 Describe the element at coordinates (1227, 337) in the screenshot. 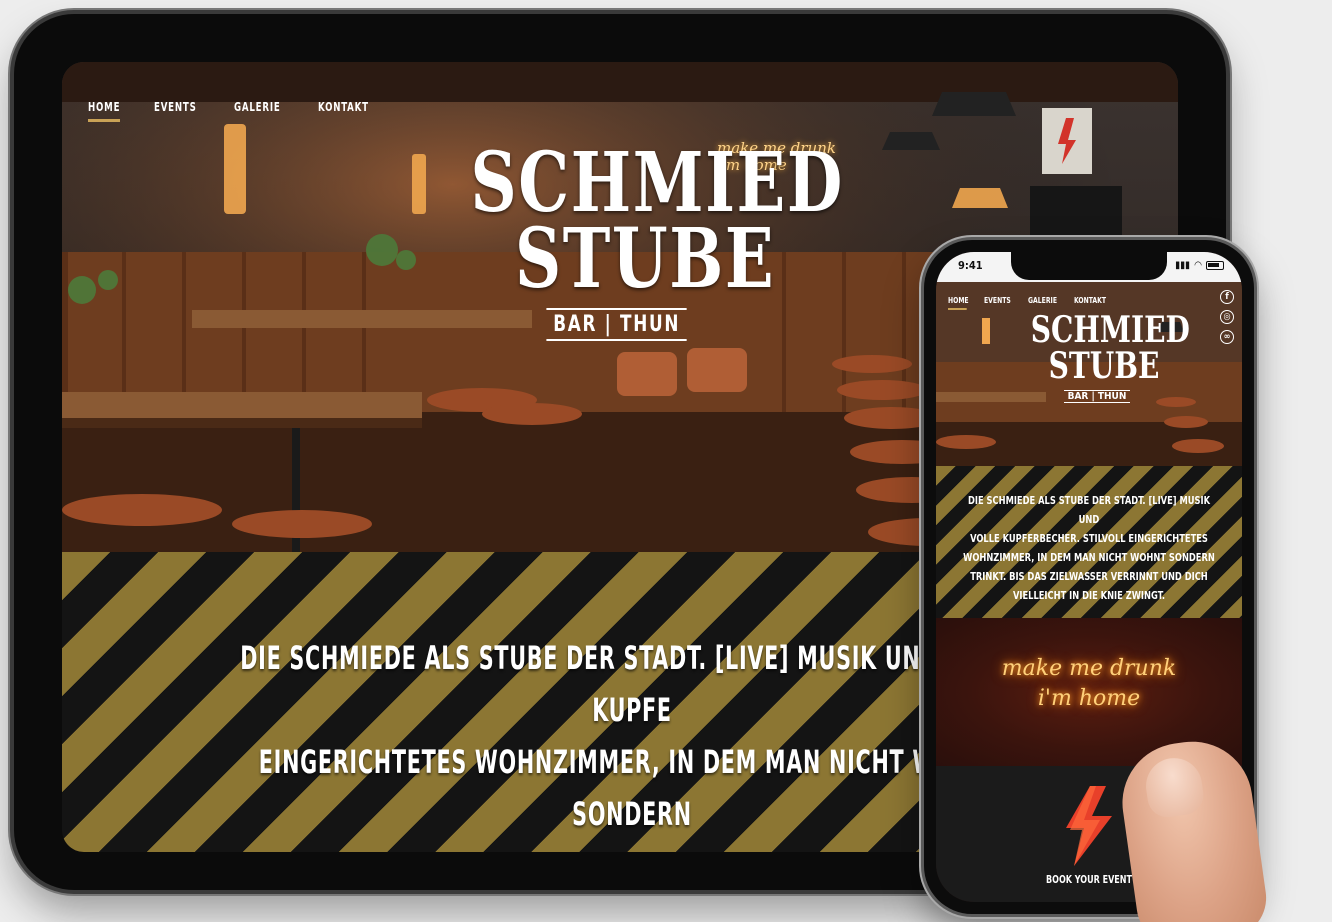

I see `tripadvisor-icon: ∞` at that location.